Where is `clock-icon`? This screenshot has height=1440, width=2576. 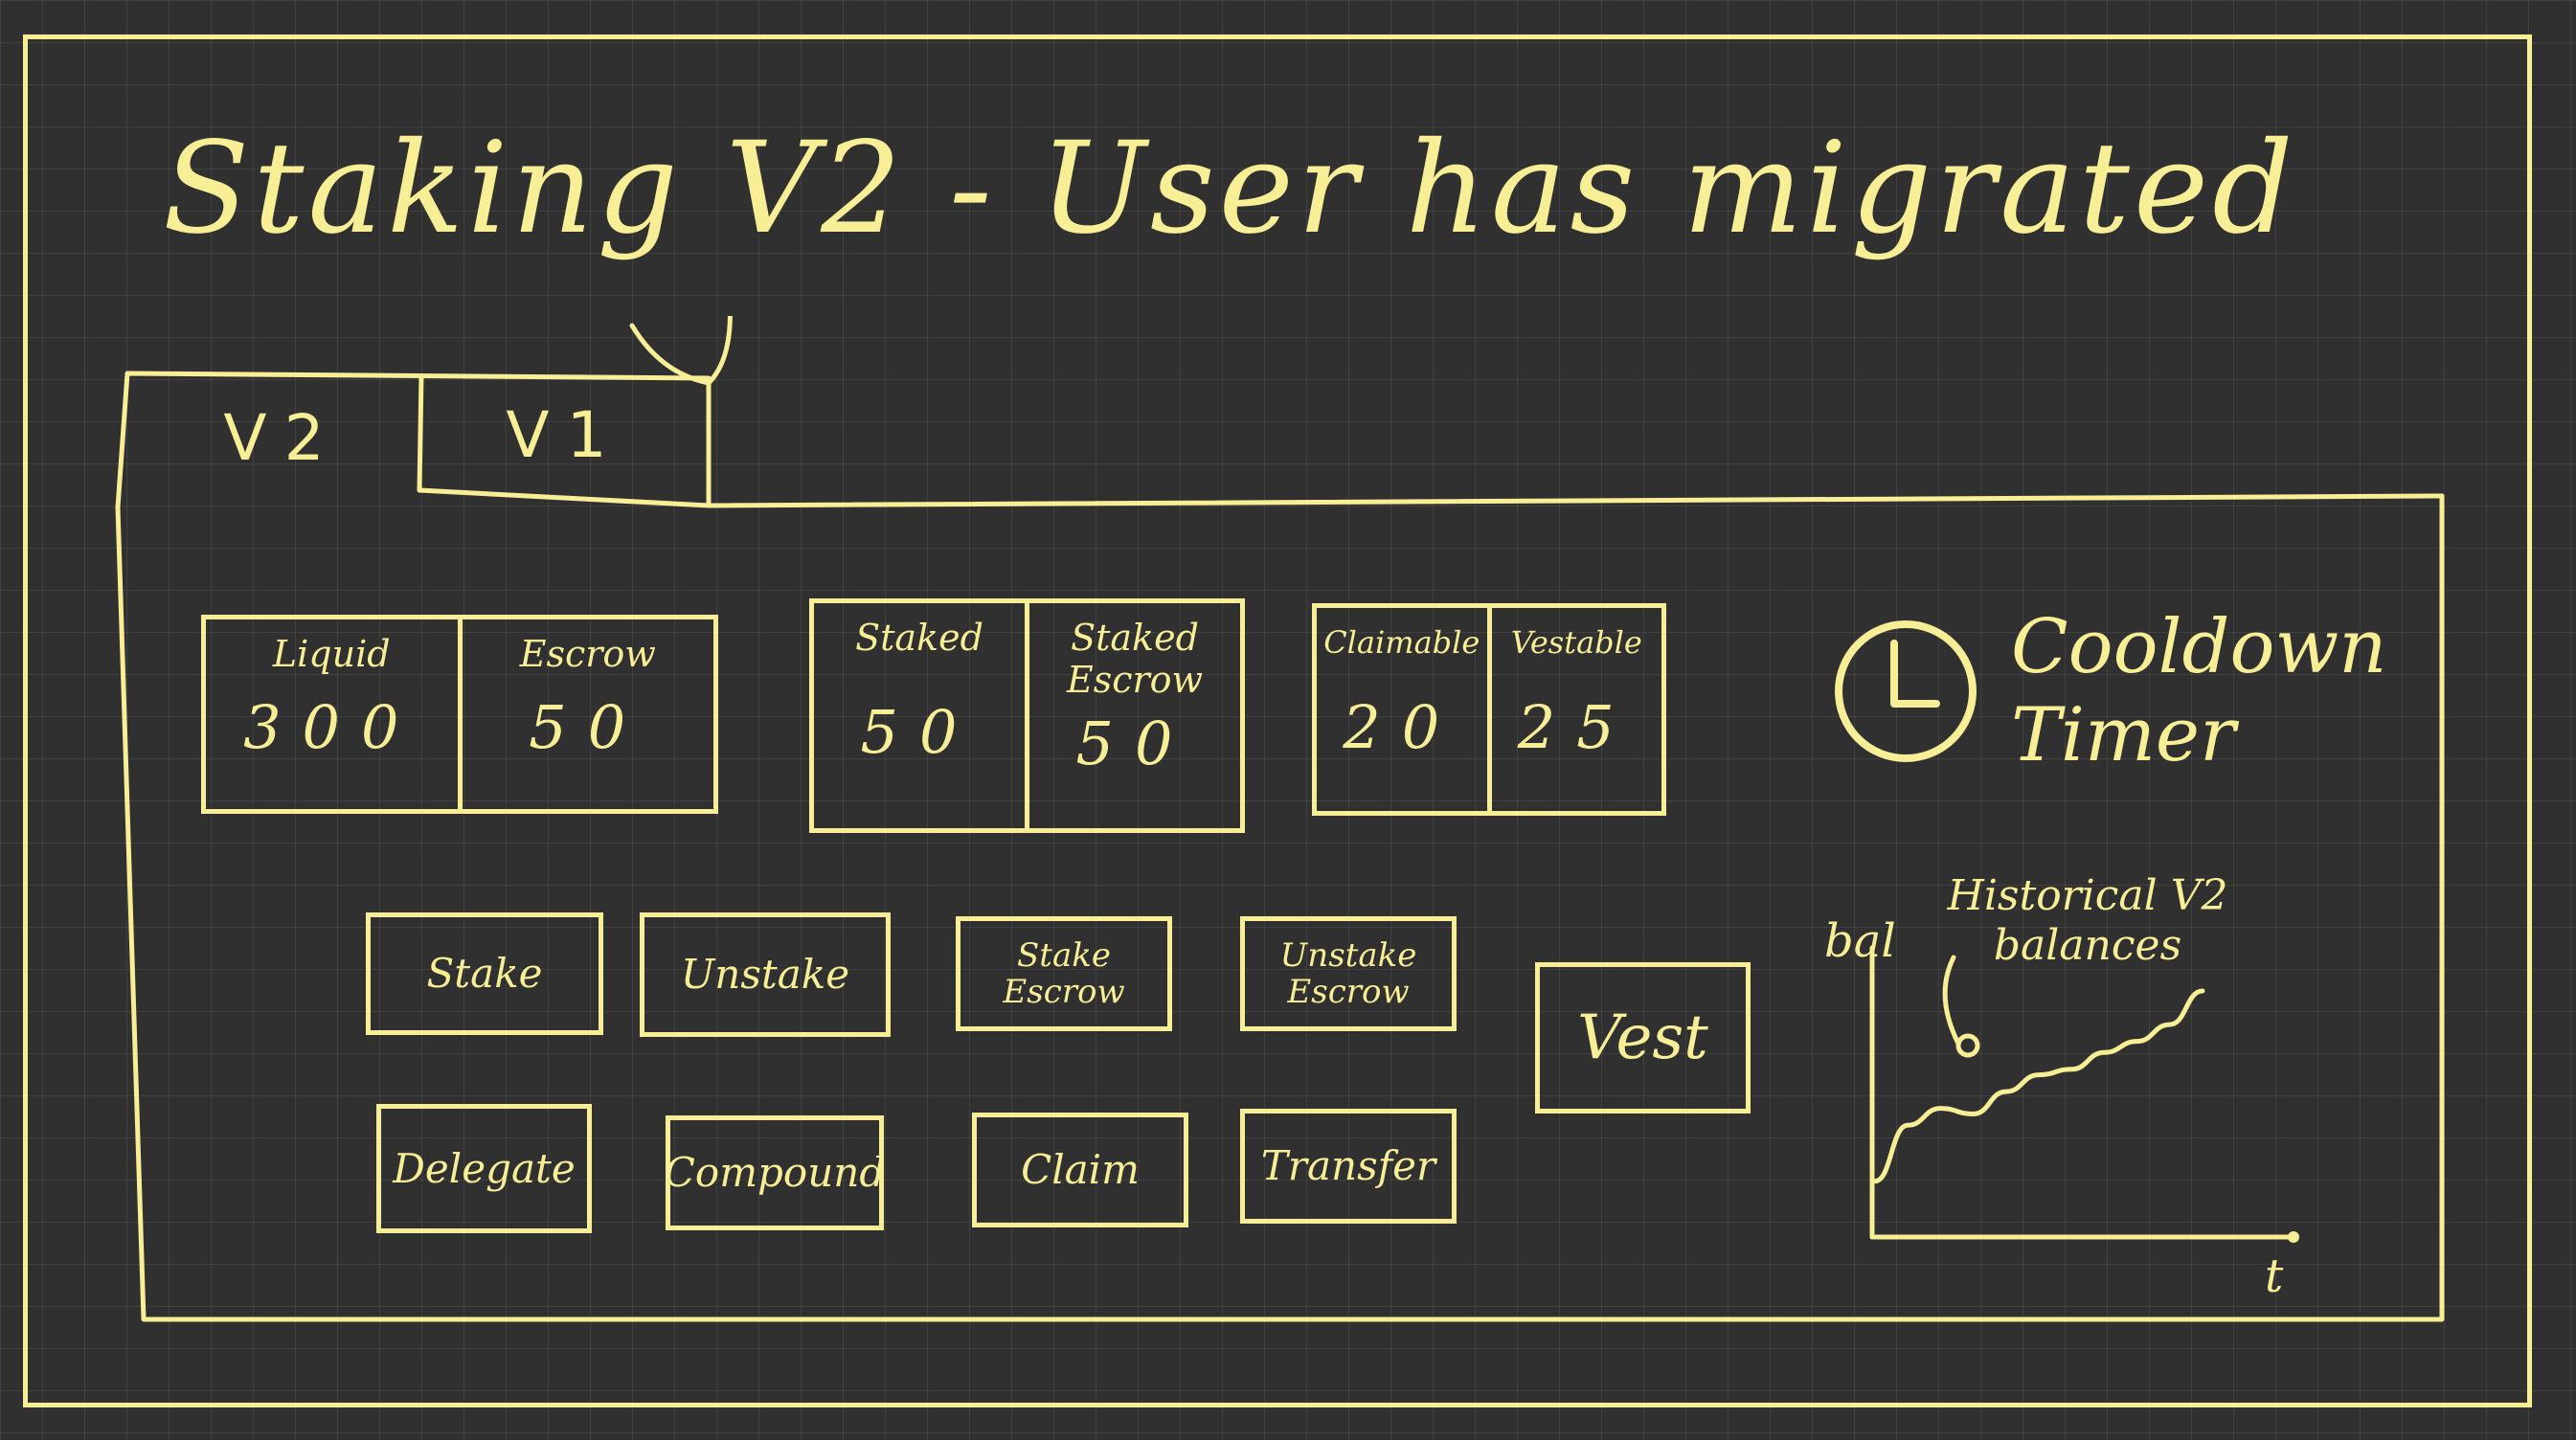
clock-icon is located at coordinates (1906, 691).